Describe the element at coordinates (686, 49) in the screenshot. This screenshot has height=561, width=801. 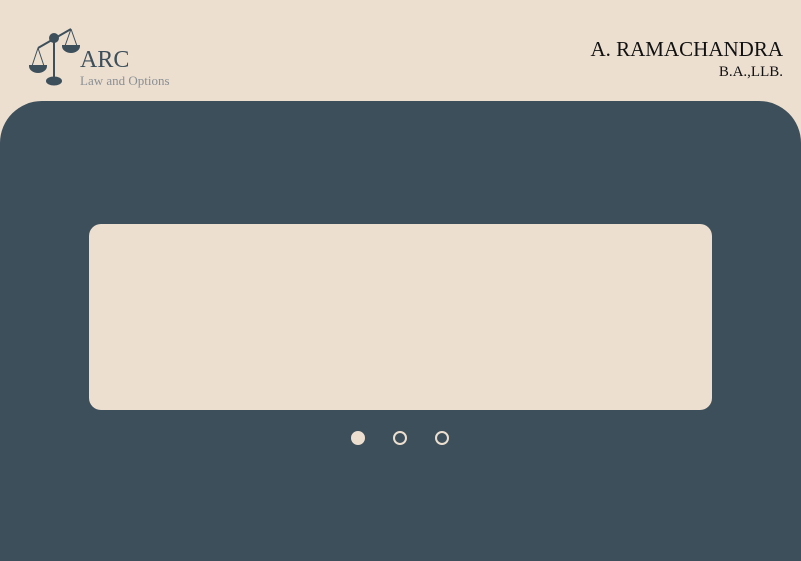
I see `person-name: A. RAMACHANDRA` at that location.